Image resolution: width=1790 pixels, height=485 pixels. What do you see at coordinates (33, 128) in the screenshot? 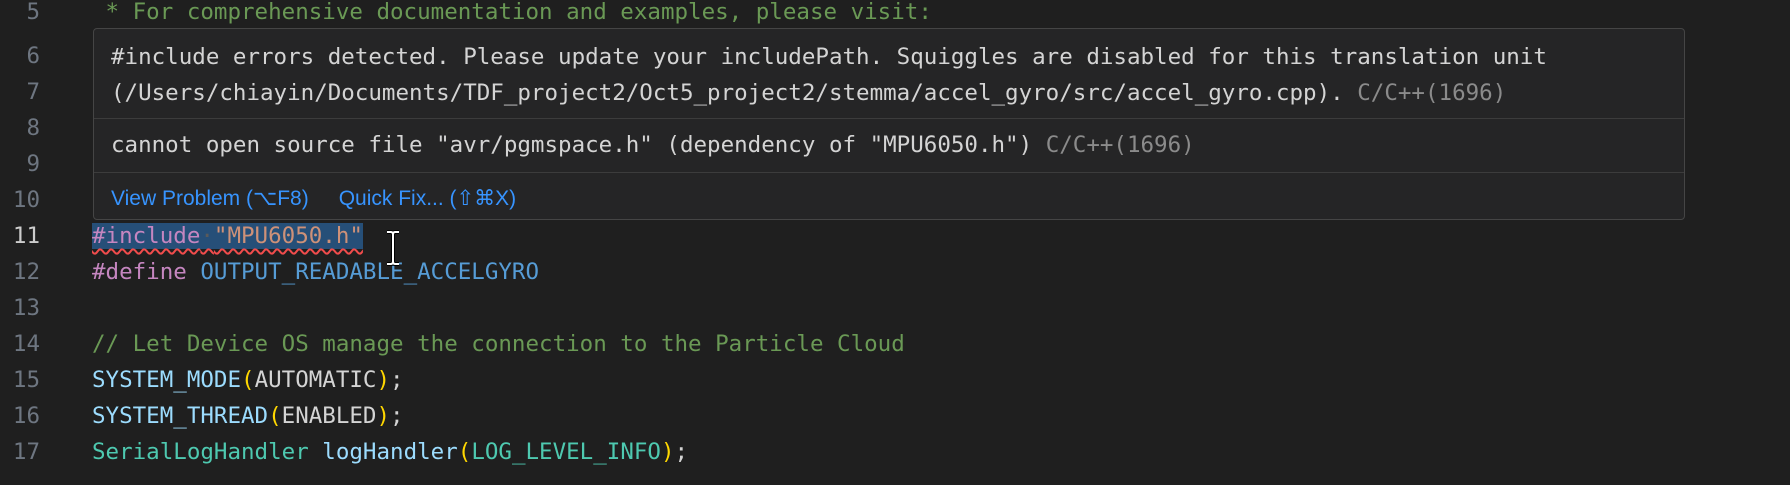
I see `line-number: 8` at bounding box center [33, 128].